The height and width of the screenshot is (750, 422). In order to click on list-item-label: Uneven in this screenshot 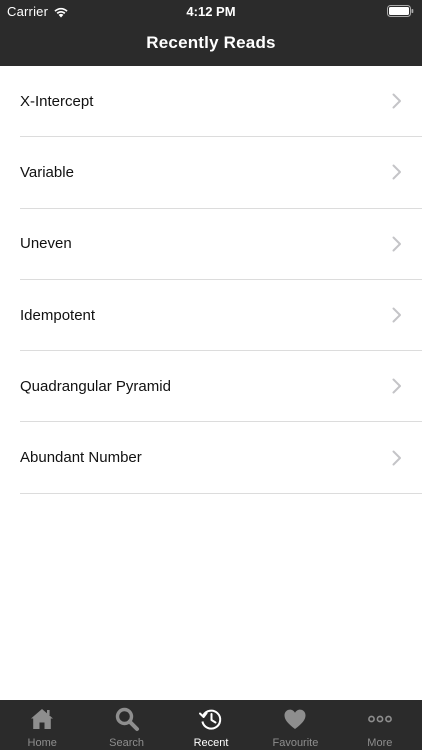, I will do `click(46, 244)`.